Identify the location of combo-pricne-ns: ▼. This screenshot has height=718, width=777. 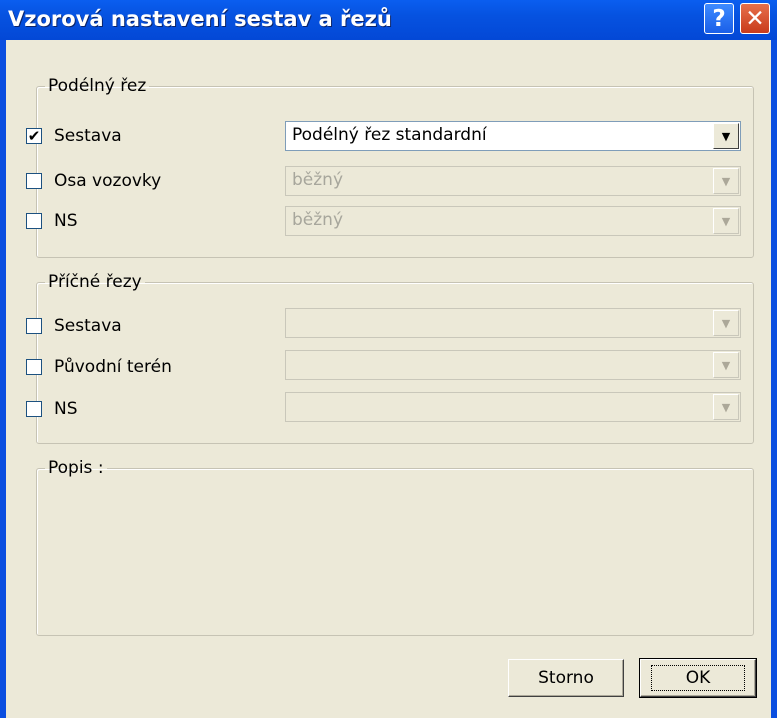
(513, 407).